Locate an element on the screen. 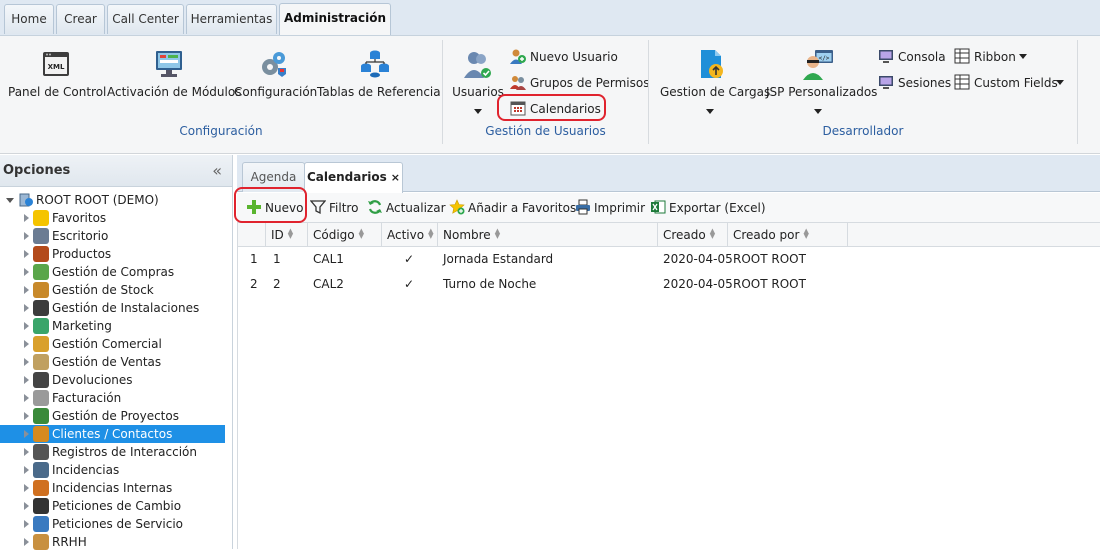 The image size is (1100, 551). tree-item: Favoritos is located at coordinates (112, 218).